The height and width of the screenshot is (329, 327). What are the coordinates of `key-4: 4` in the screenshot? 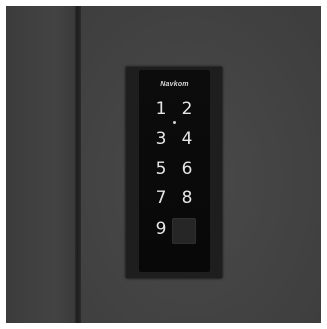 It's located at (187, 139).